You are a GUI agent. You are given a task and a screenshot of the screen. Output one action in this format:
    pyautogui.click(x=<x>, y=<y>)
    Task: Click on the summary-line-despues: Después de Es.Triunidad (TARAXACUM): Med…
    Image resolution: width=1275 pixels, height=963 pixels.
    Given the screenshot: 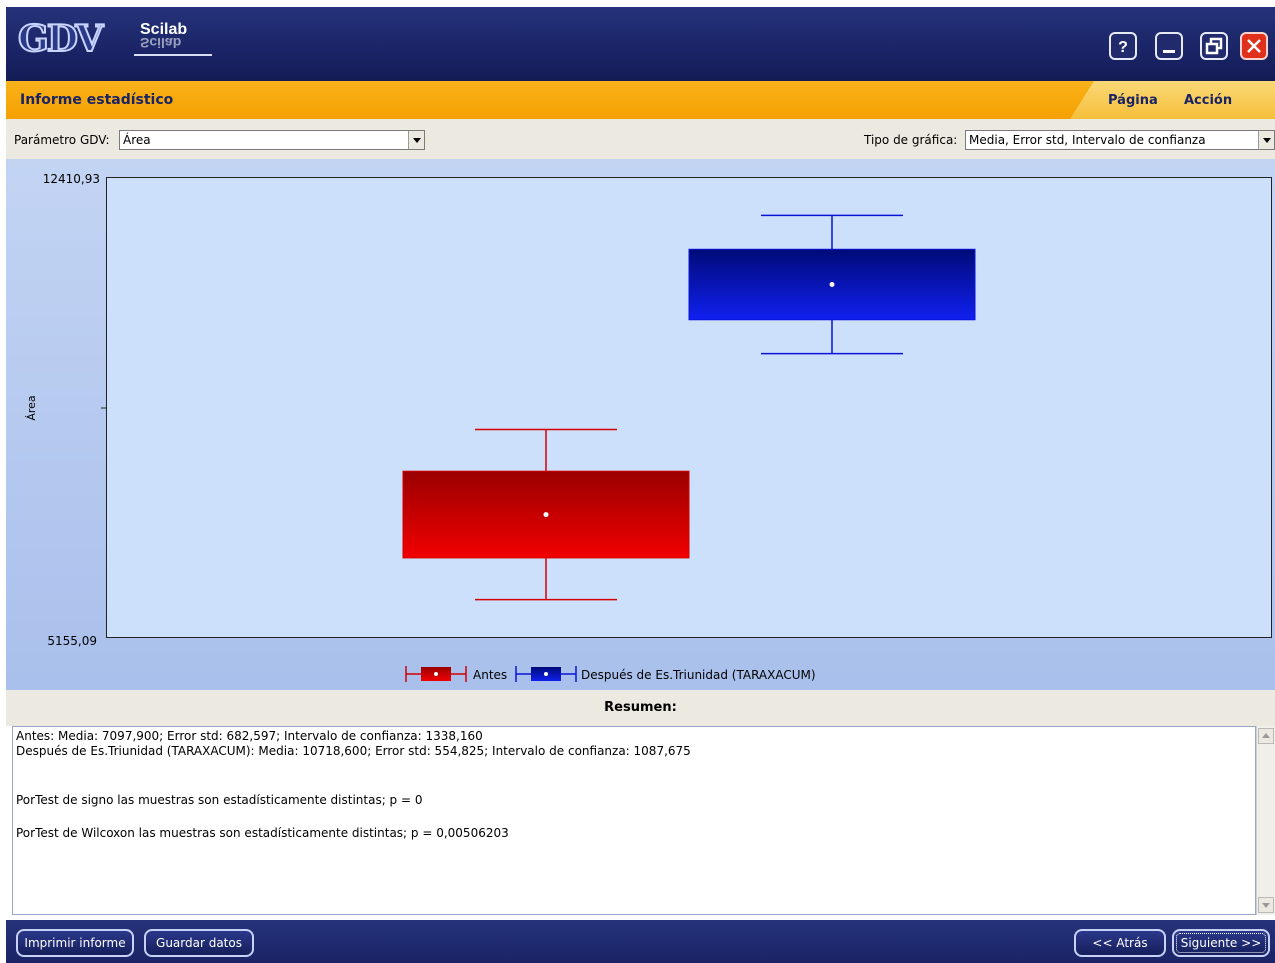 What is the action you would take?
    pyautogui.click(x=353, y=751)
    